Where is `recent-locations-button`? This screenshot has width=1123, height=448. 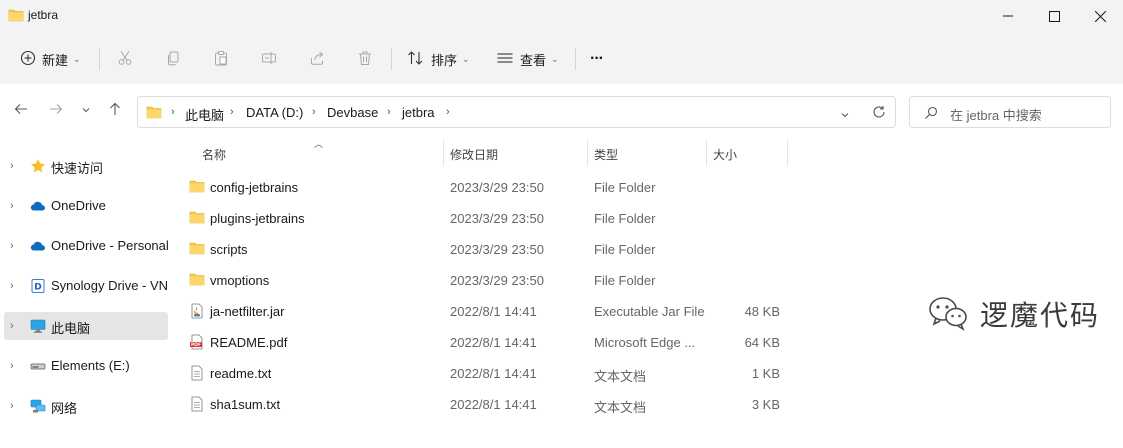
recent-locations-button is located at coordinates (86, 110).